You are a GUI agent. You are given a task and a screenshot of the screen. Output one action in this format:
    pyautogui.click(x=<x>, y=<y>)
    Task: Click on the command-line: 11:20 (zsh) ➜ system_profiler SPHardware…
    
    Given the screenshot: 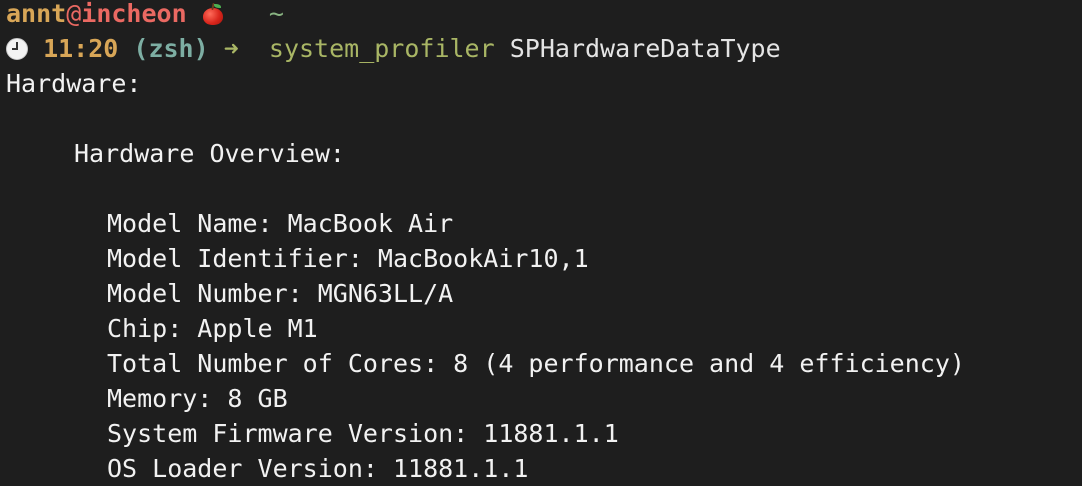 What is the action you would take?
    pyautogui.click(x=544, y=48)
    